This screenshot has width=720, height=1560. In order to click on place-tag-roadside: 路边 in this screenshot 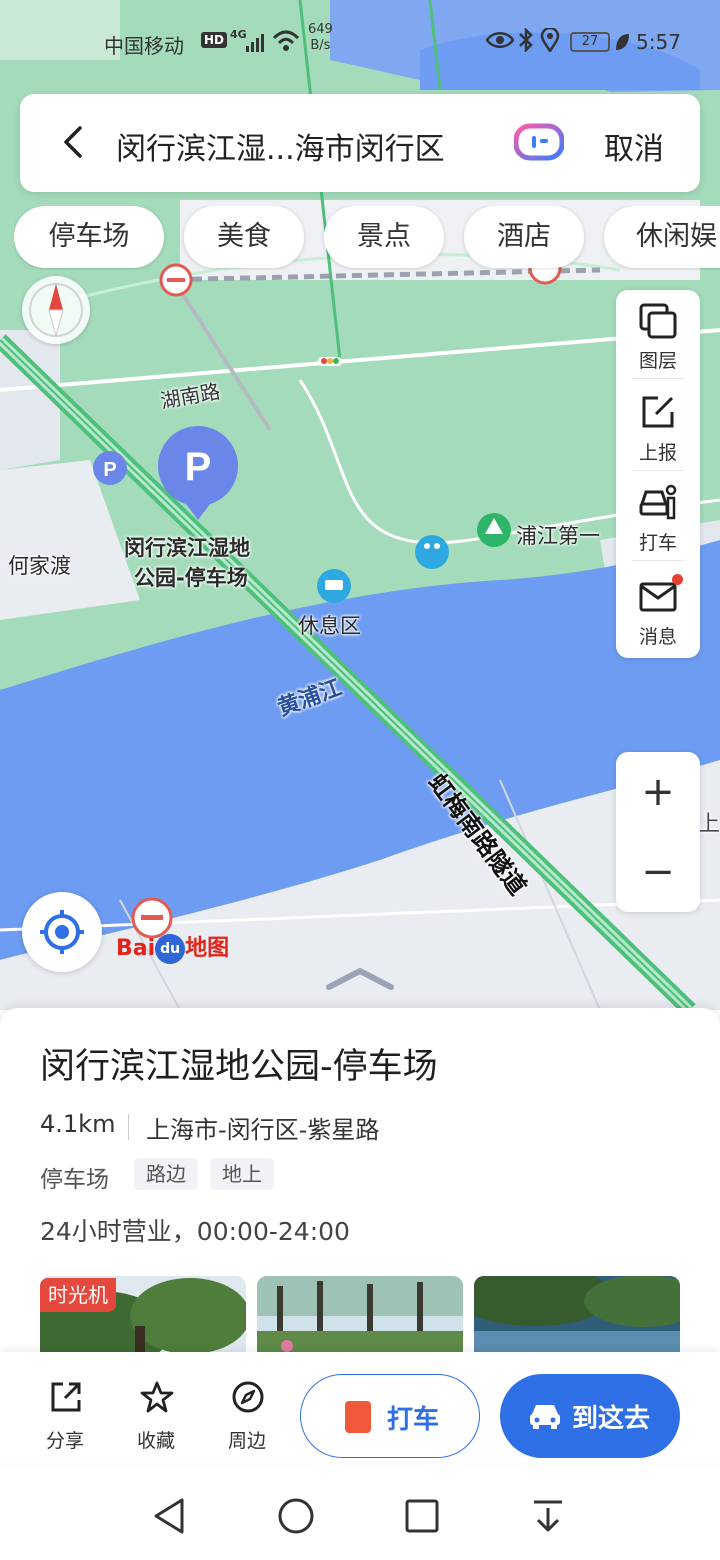, I will do `click(166, 1174)`.